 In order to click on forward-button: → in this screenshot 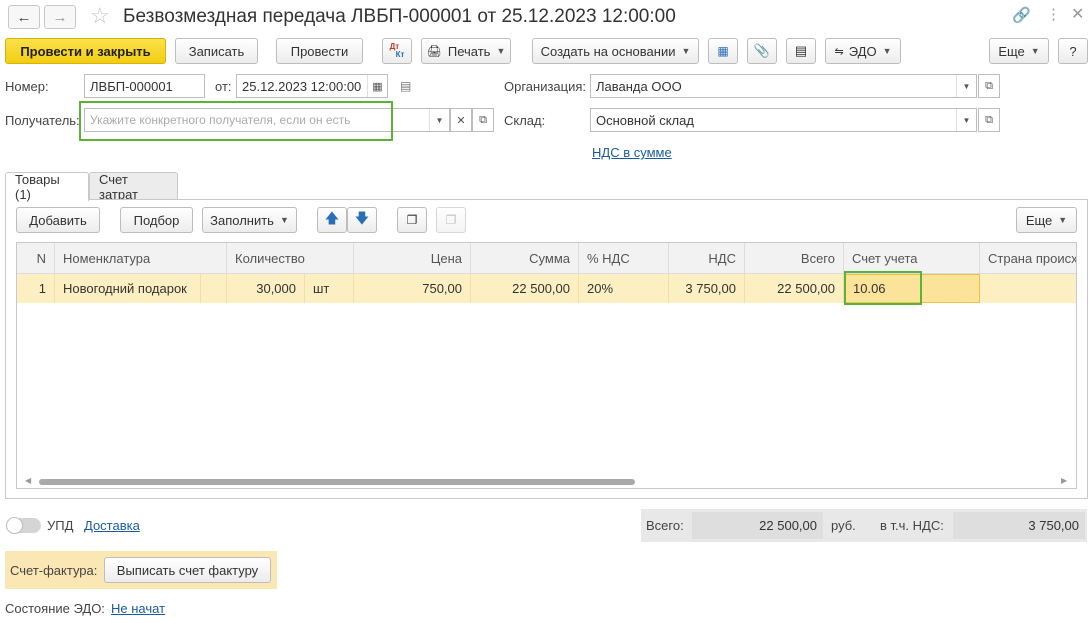, I will do `click(60, 17)`.